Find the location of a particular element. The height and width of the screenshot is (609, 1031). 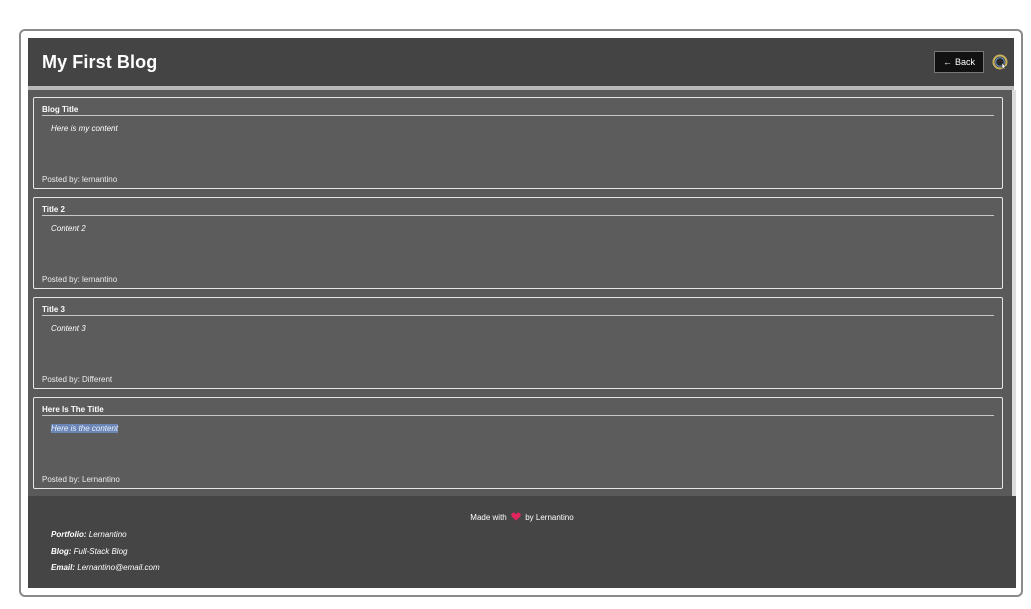

page-title: My First Blog is located at coordinates (100, 61).